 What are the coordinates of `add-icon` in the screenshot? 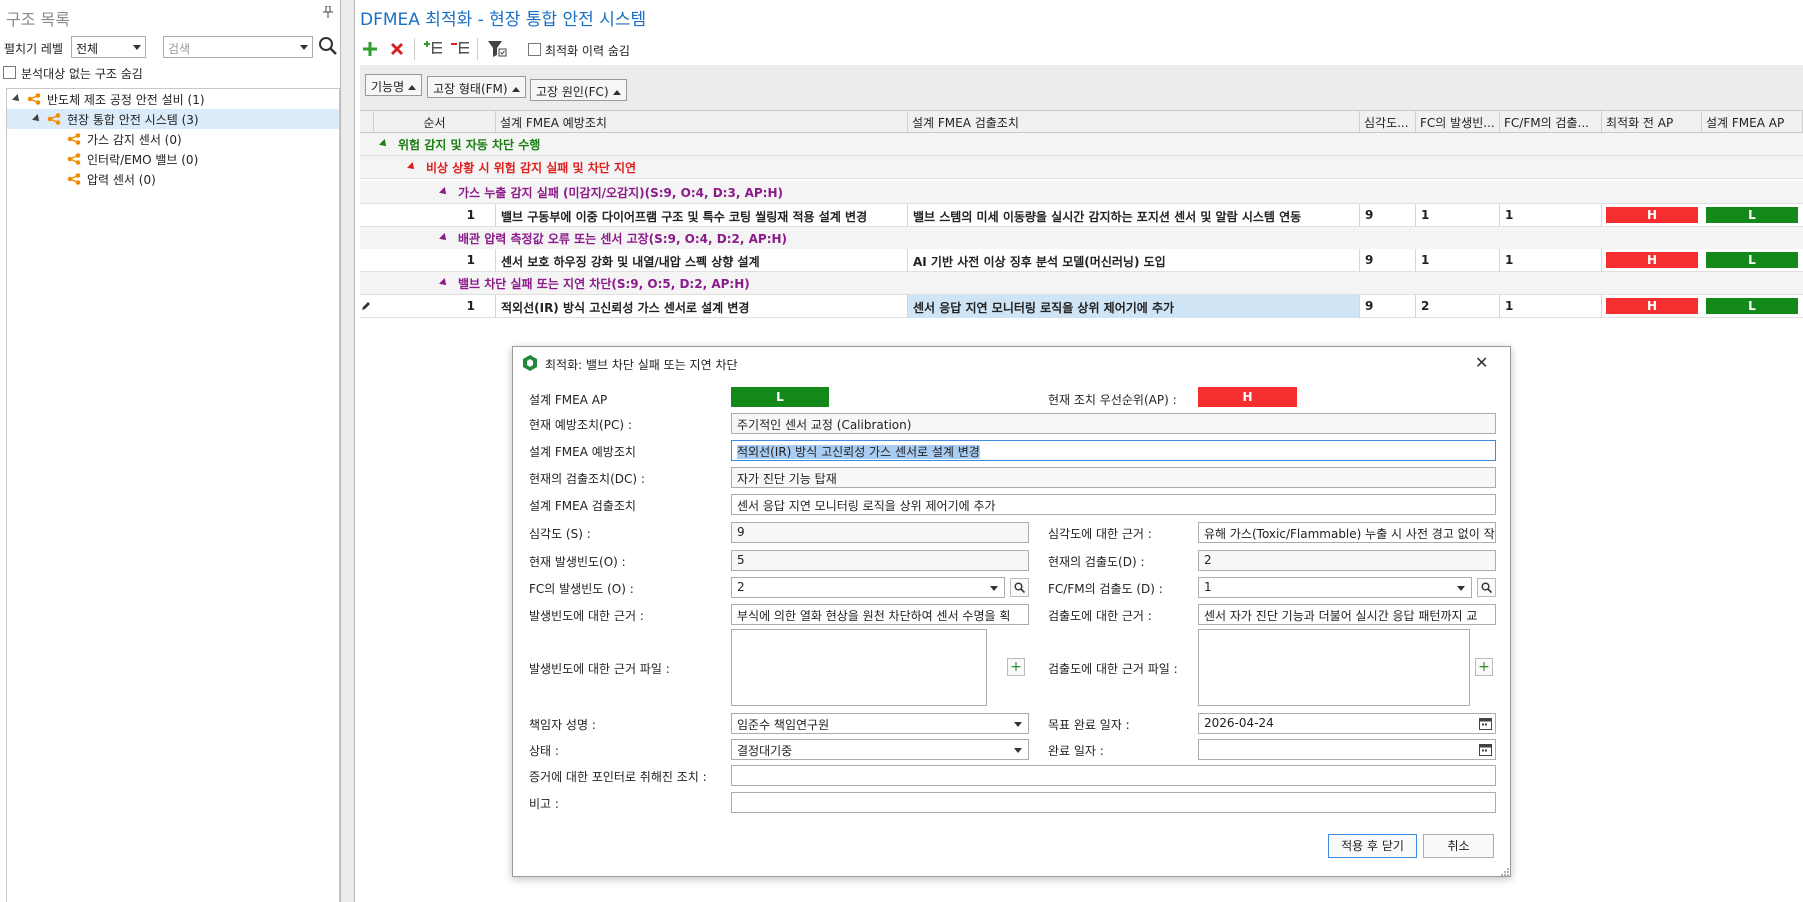 It's located at (370, 49).